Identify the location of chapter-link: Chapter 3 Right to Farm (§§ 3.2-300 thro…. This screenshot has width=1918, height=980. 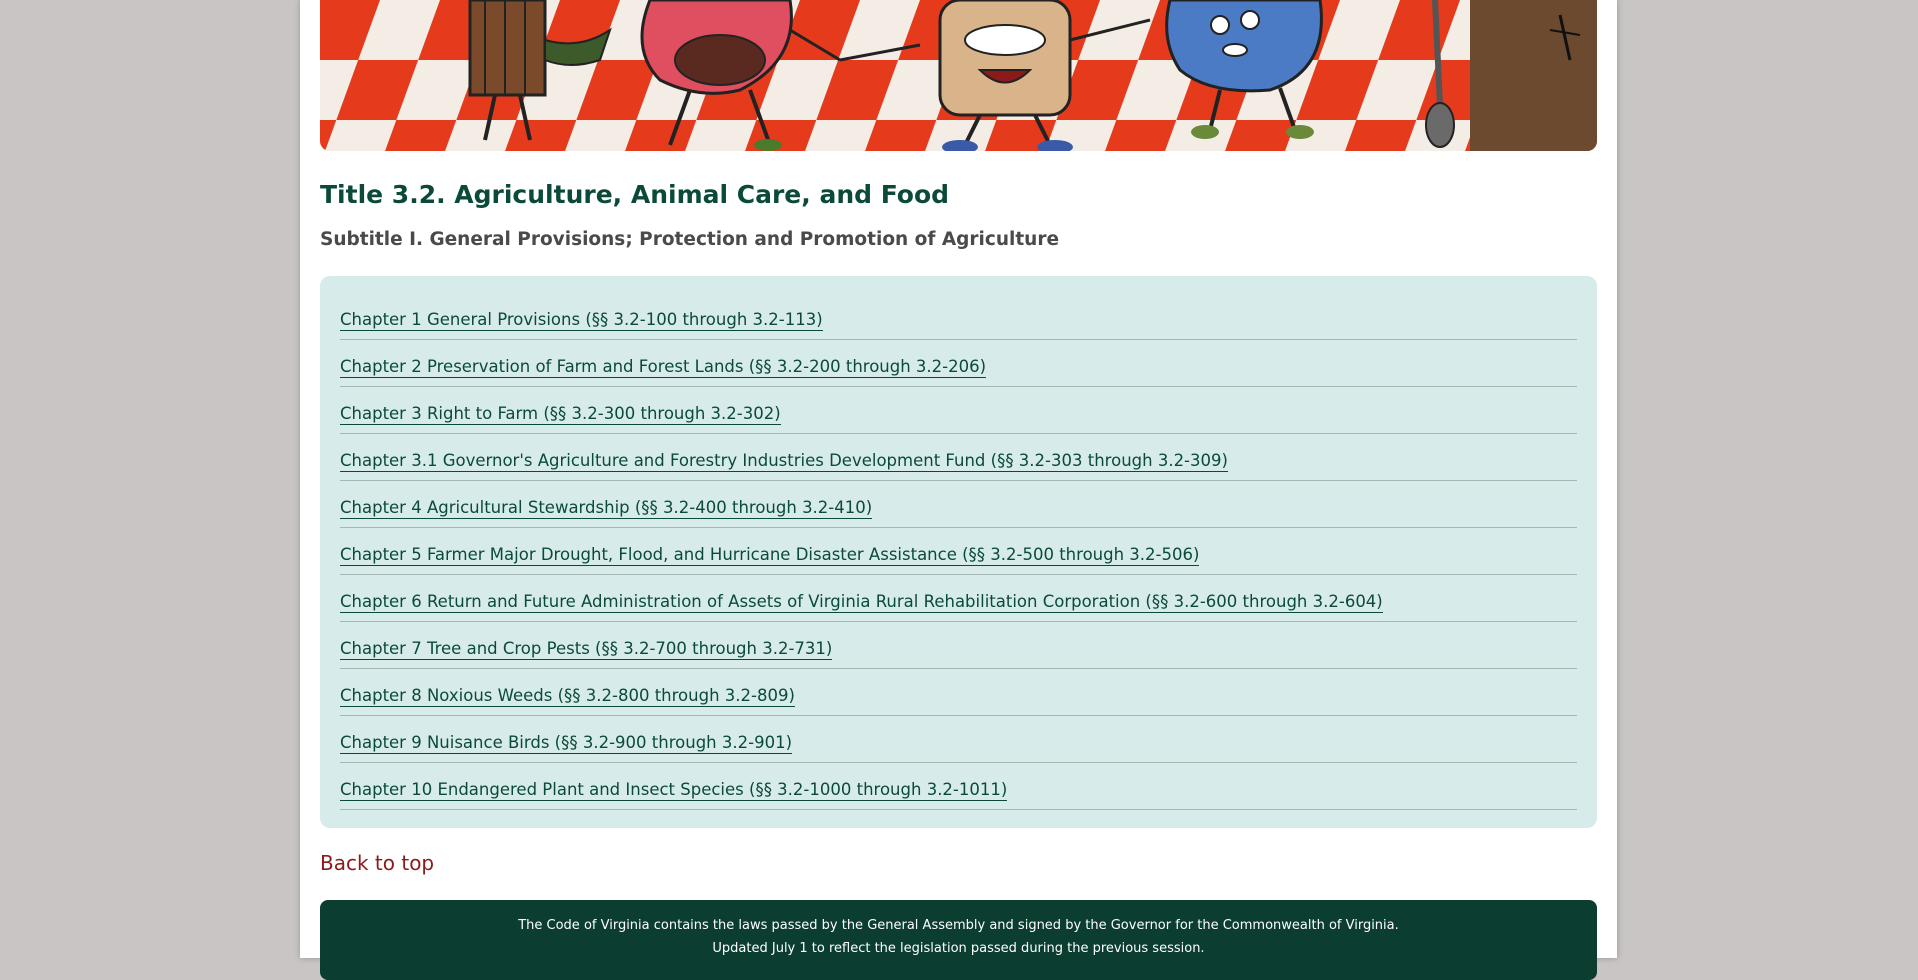
(560, 414).